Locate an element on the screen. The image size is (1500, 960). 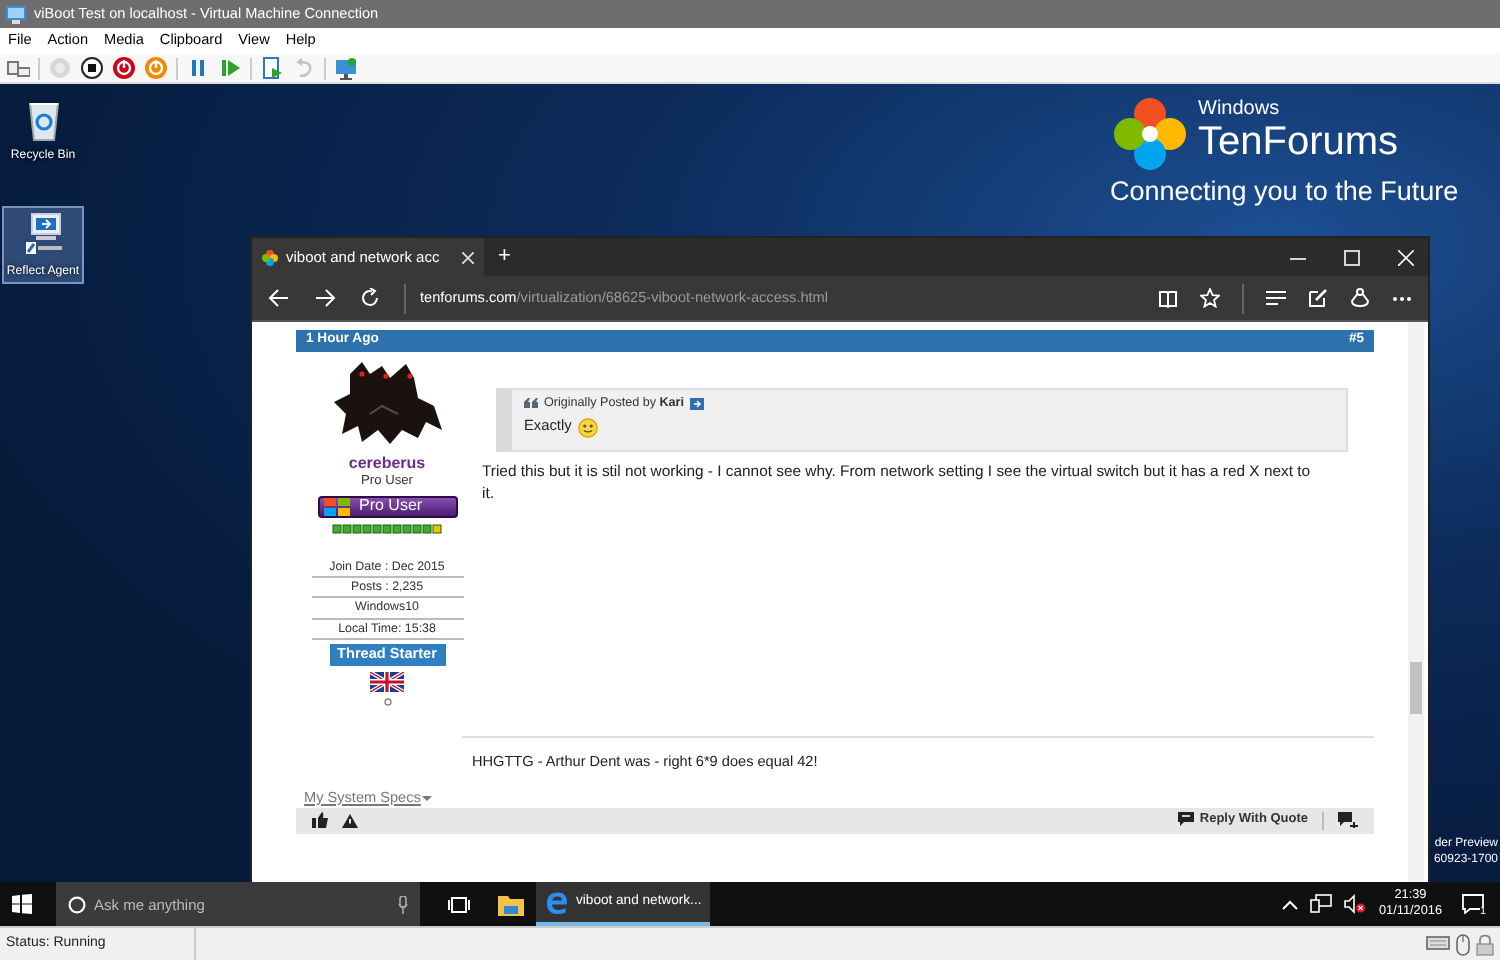
computer-icon is located at coordinates (43, 235).